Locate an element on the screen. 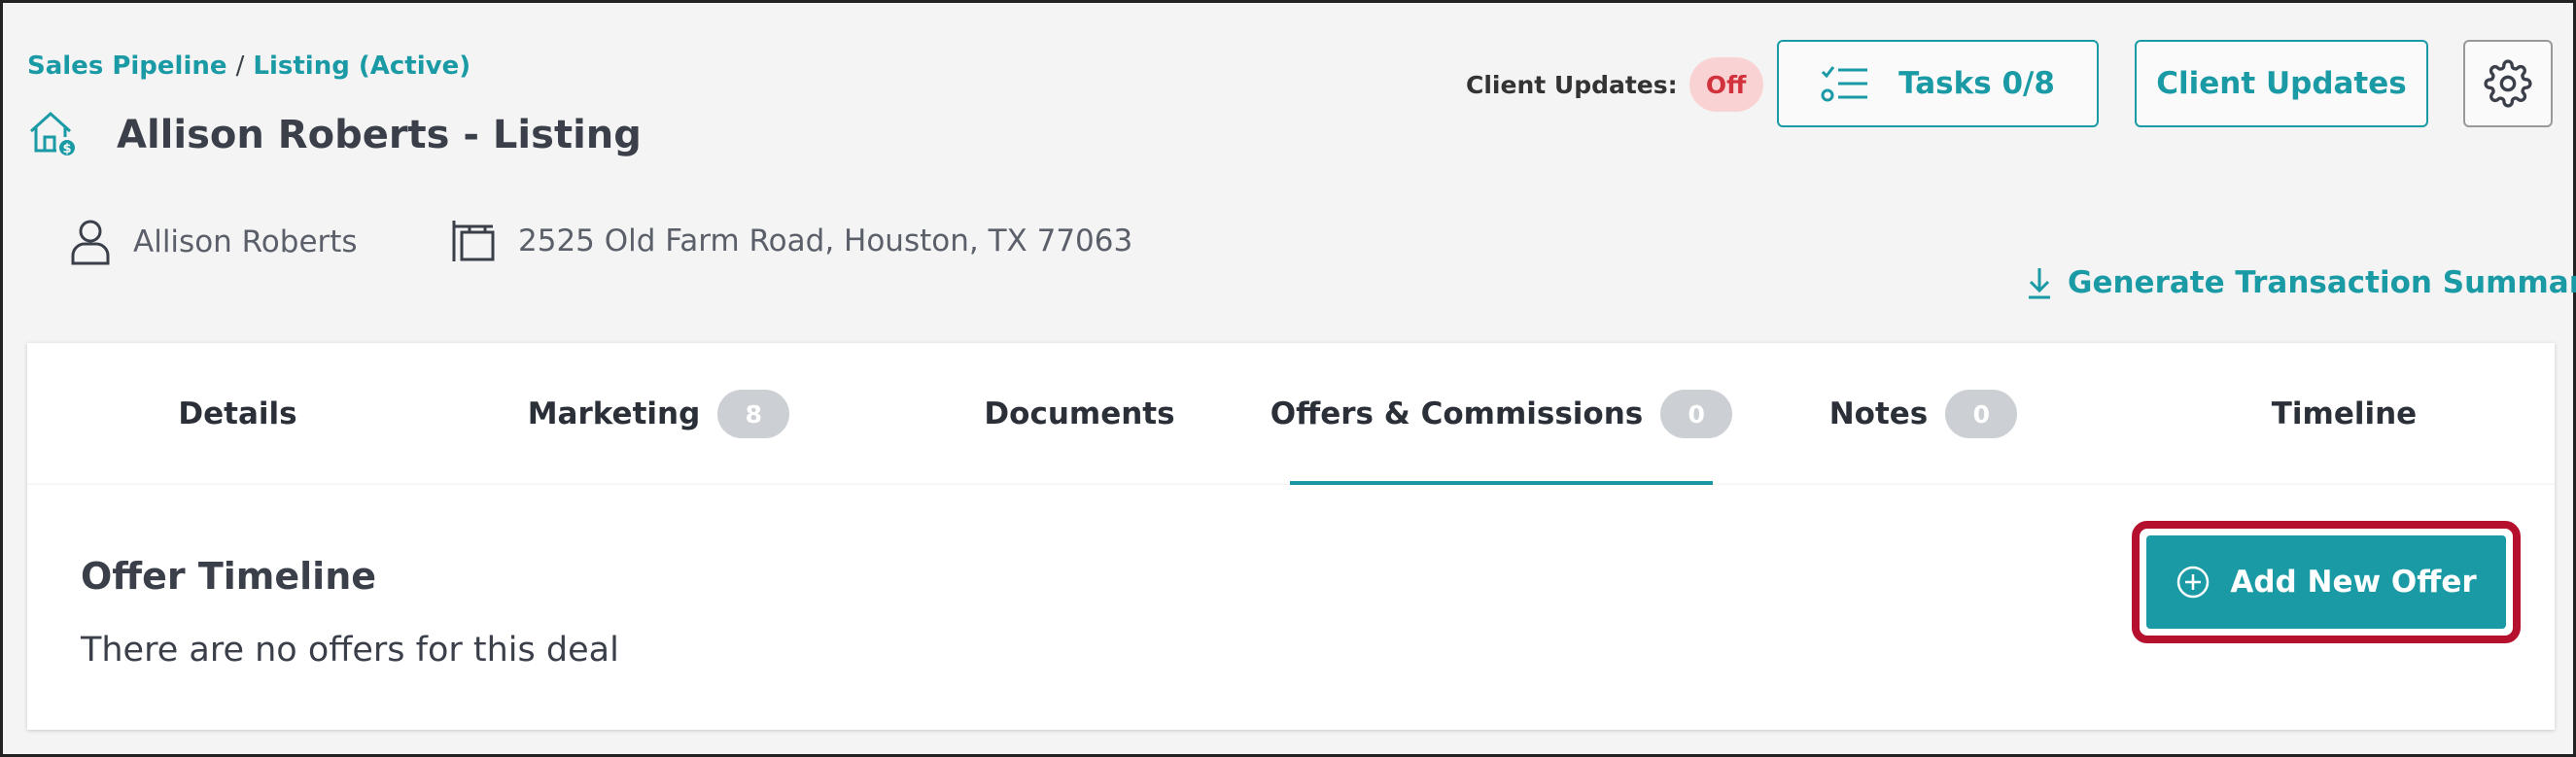 The image size is (2576, 757). client-updates-button: Client Updates is located at coordinates (2281, 83).